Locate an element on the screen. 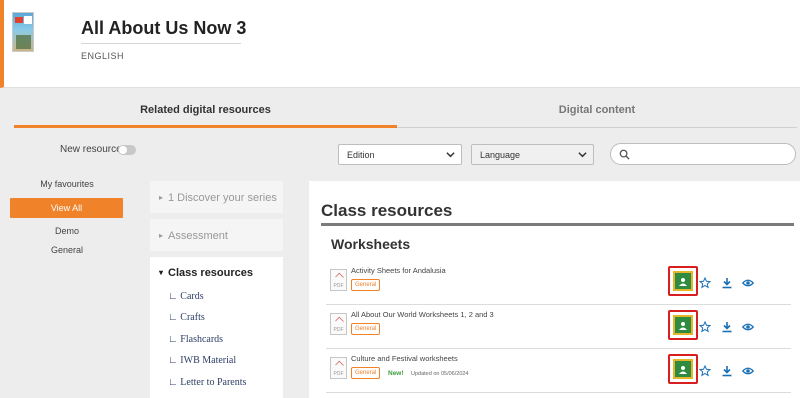  subitem-cards: ∟ Cards is located at coordinates (186, 296).